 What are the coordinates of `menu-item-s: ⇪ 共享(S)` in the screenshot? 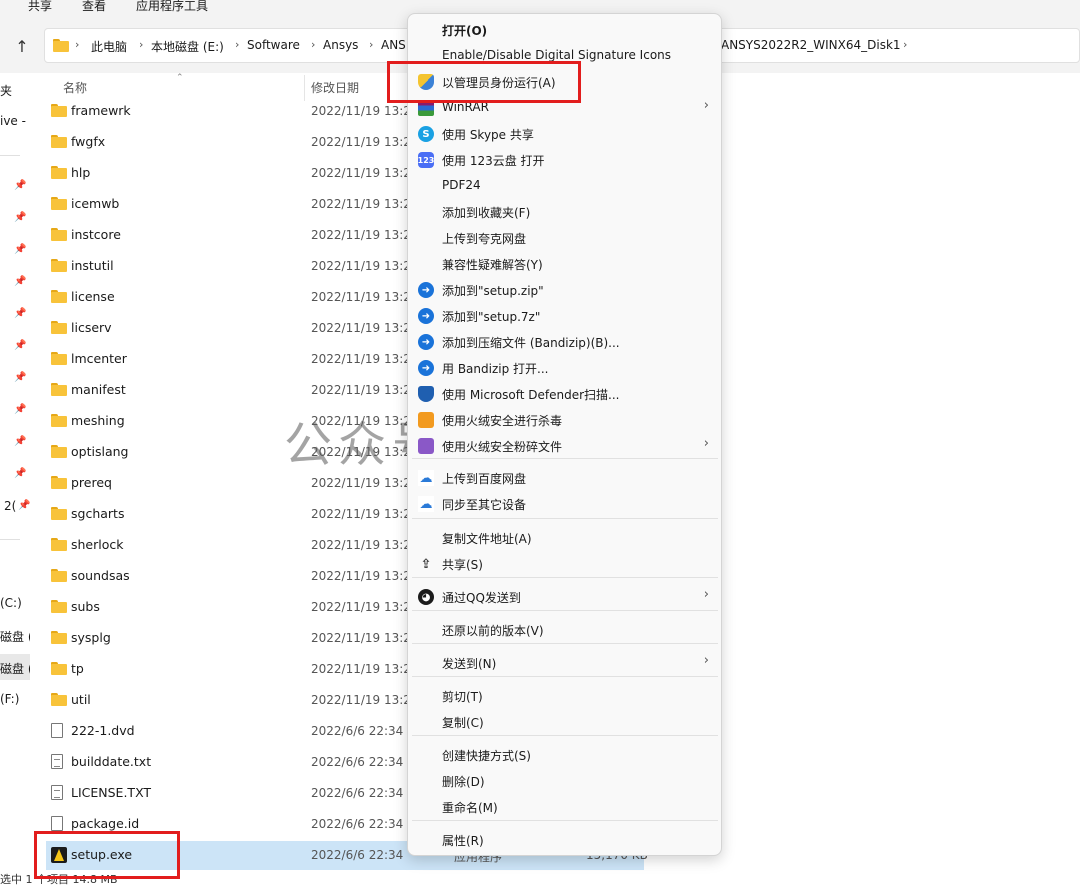 It's located at (564, 564).